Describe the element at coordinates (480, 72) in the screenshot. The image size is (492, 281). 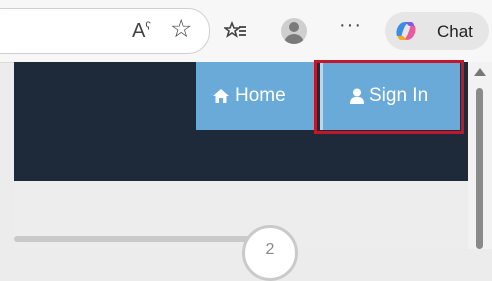
I see `scroll-up-arrow-icon` at that location.